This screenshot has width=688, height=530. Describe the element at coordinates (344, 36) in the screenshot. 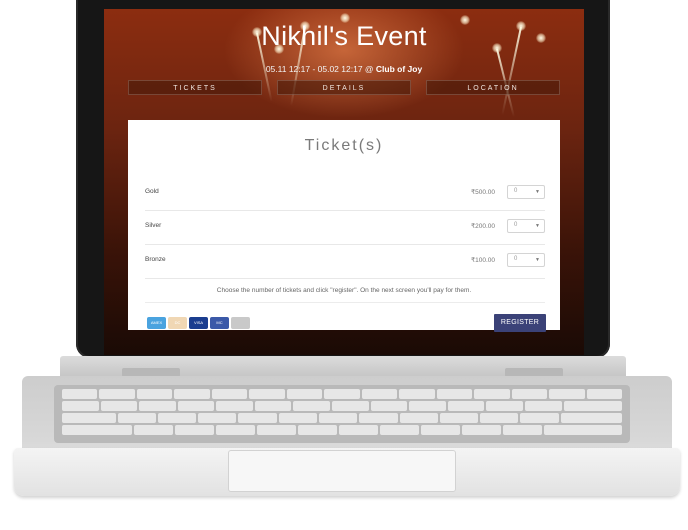

I see `event-title: Nikhil's Event` at that location.